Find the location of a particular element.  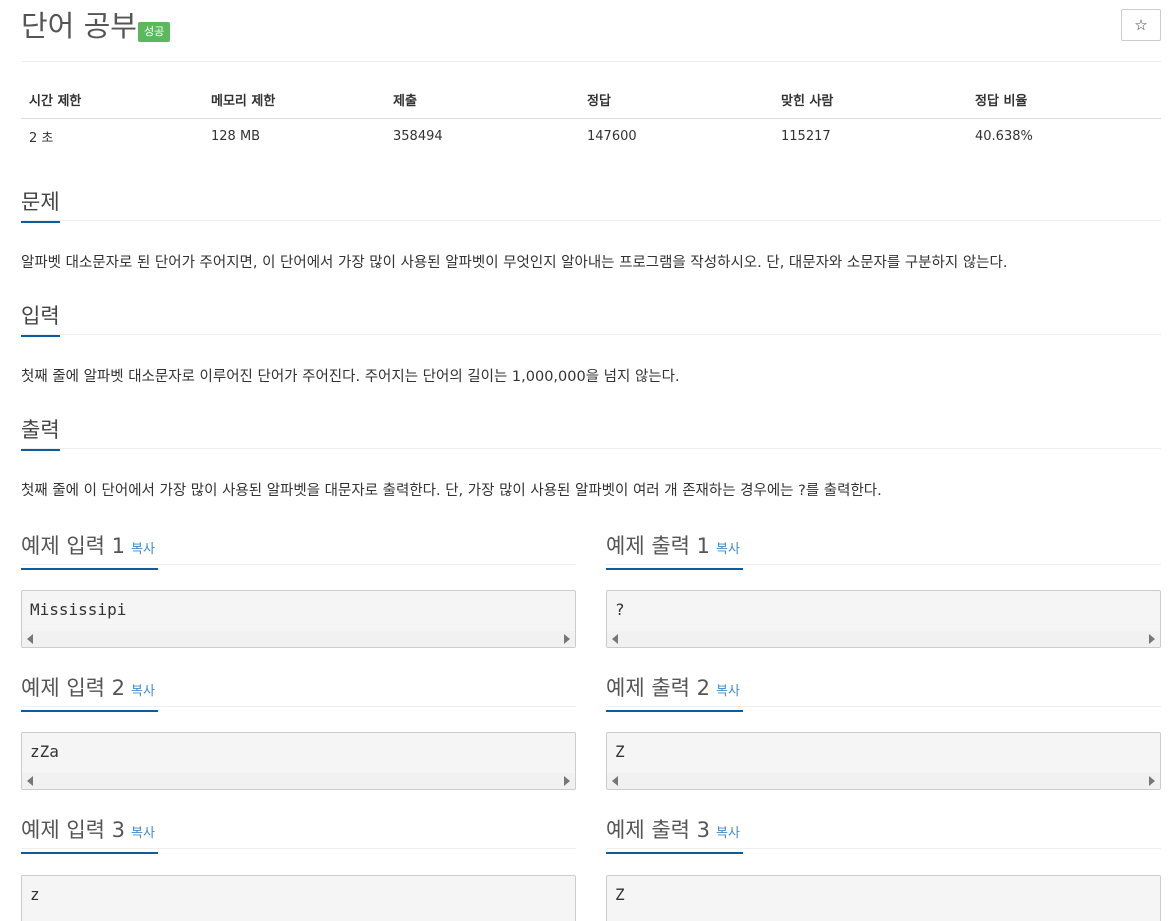

example-output-1-box: ? is located at coordinates (883, 619).